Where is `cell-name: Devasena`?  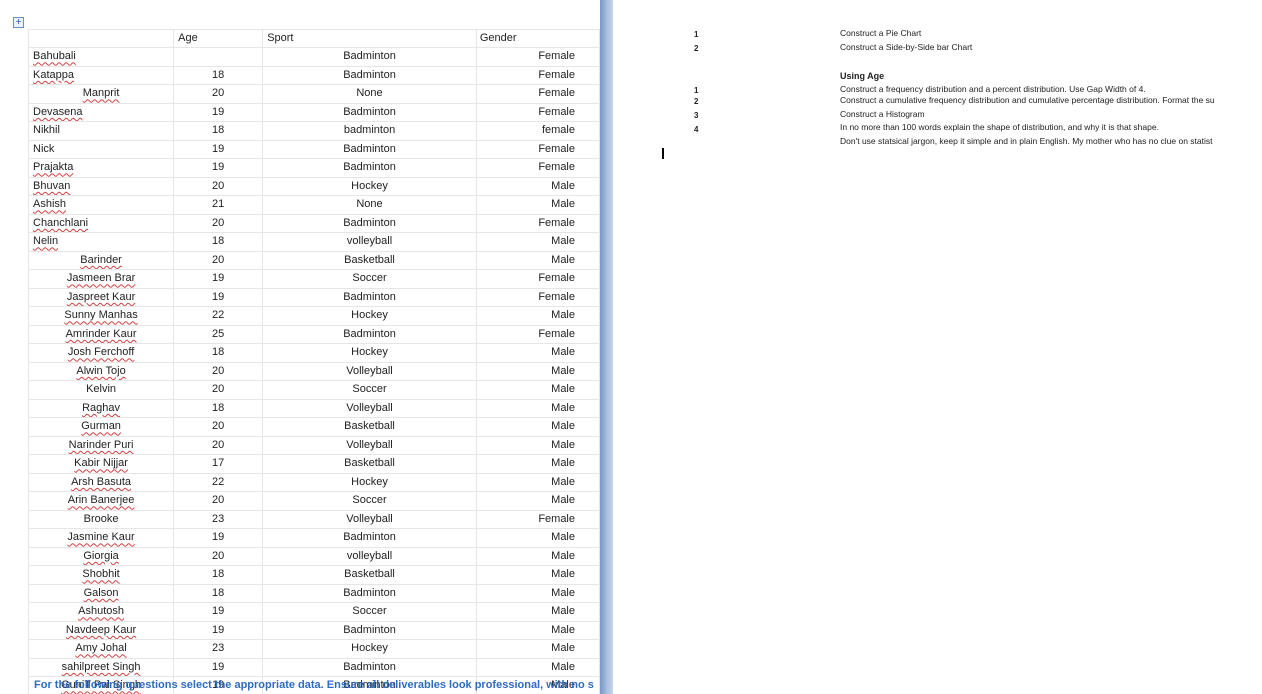
cell-name: Devasena is located at coordinates (101, 112).